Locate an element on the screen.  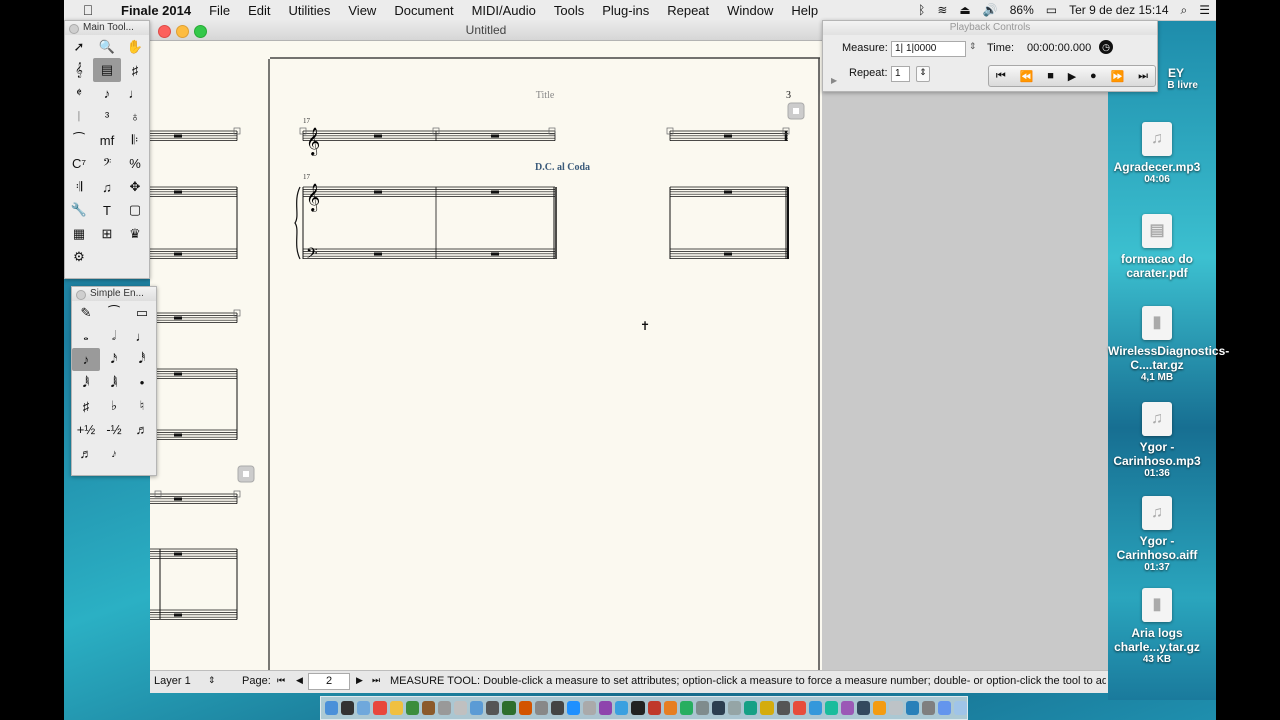
record-icon: ● is located at coordinates (1093, 76).